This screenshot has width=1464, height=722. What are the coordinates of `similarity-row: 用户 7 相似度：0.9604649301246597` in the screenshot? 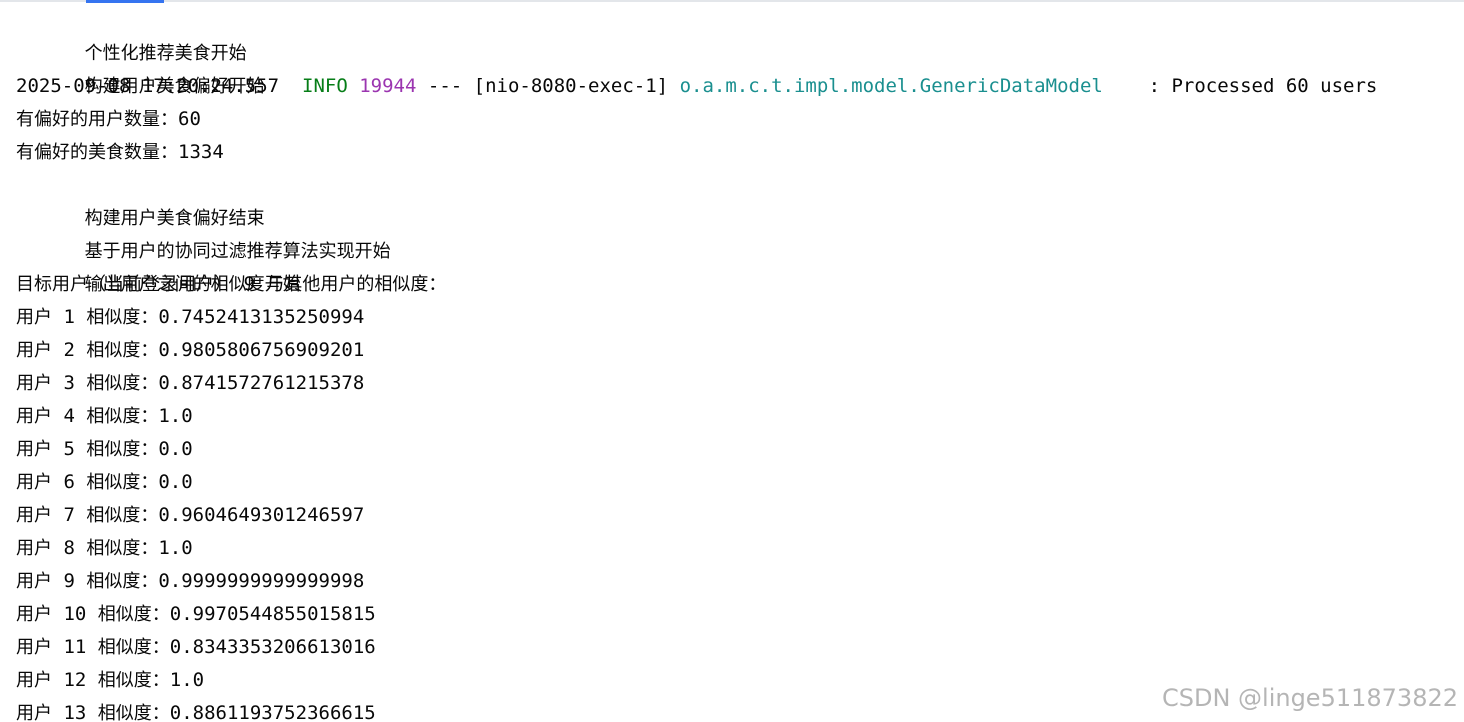 It's located at (736, 515).